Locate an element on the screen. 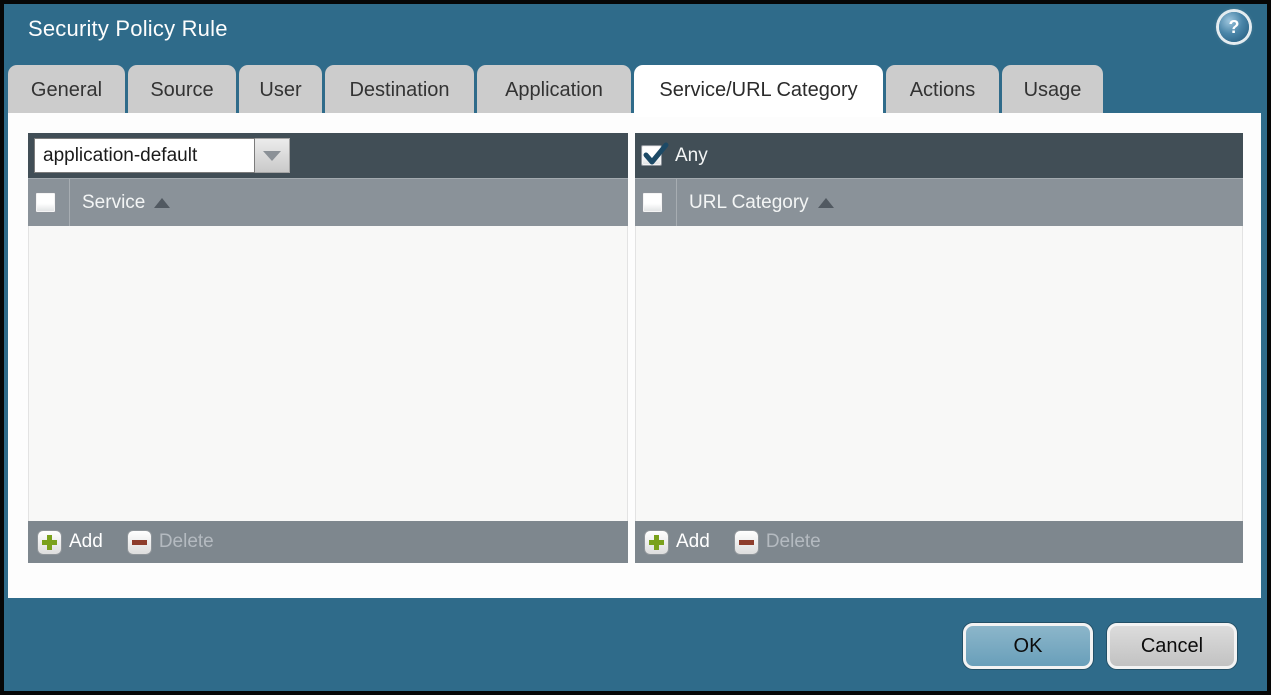  url-category-delete-button: Delete is located at coordinates (777, 542).